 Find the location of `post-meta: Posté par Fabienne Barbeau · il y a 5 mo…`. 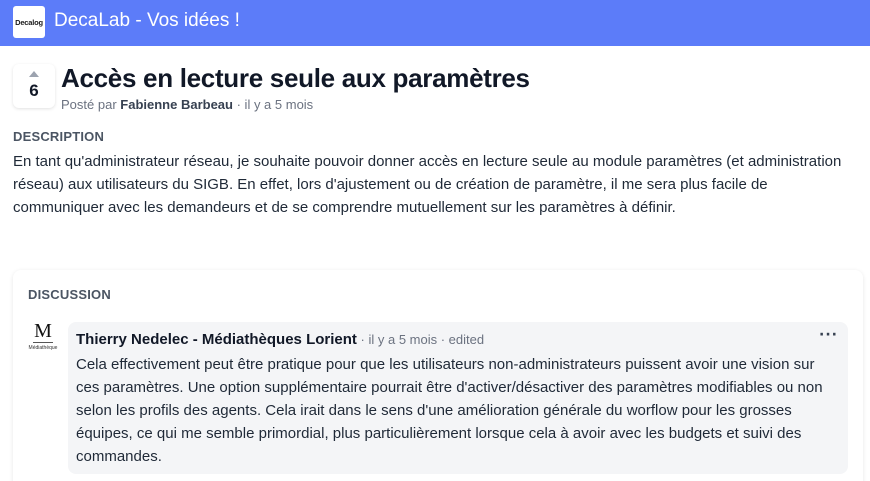

post-meta: Posté par Fabienne Barbeau · il y a 5 mo… is located at coordinates (187, 104).